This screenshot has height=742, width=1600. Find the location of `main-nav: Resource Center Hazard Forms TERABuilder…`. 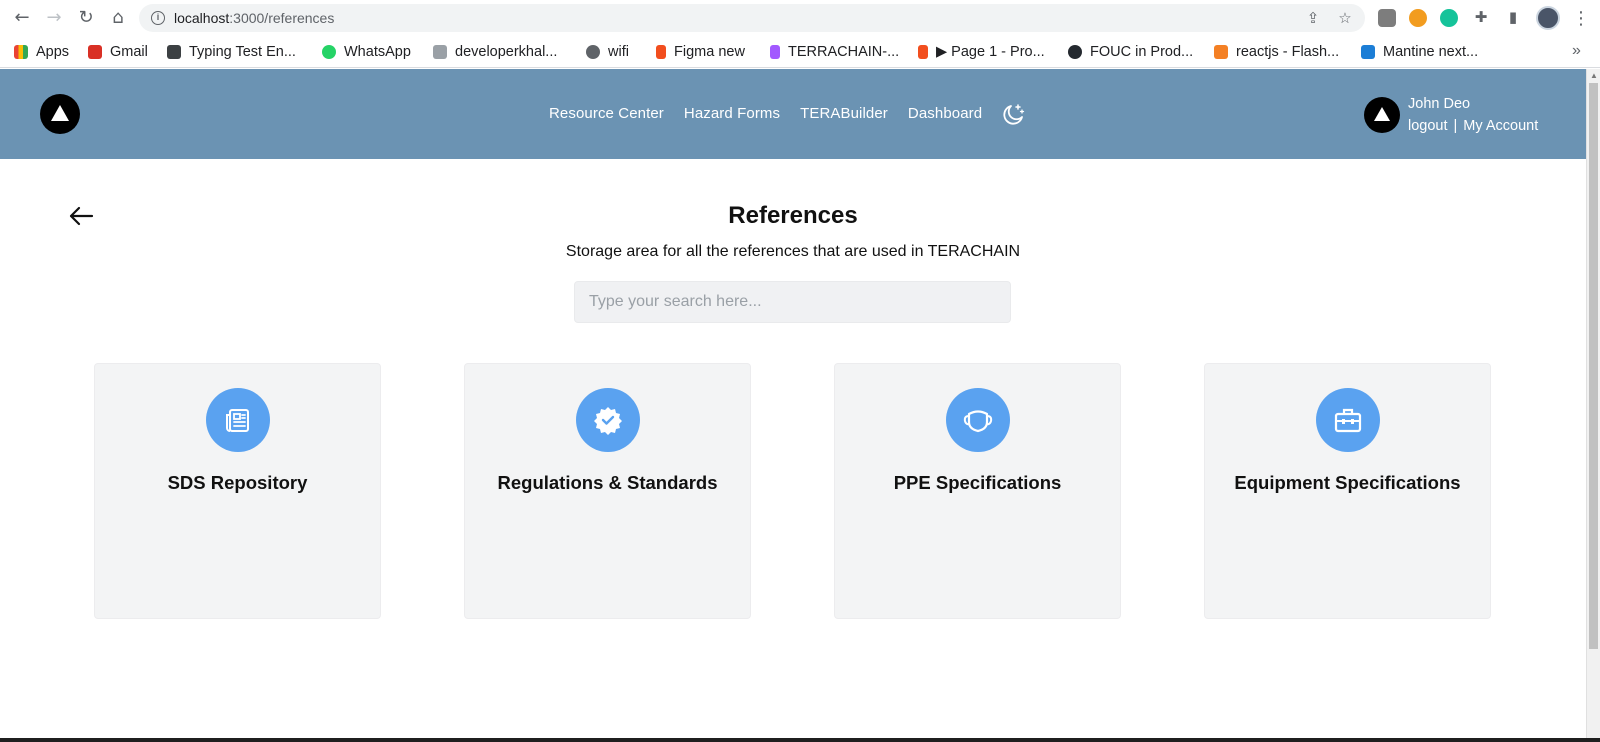

main-nav: Resource Center Hazard Forms TERABuilder… is located at coordinates (765, 113).